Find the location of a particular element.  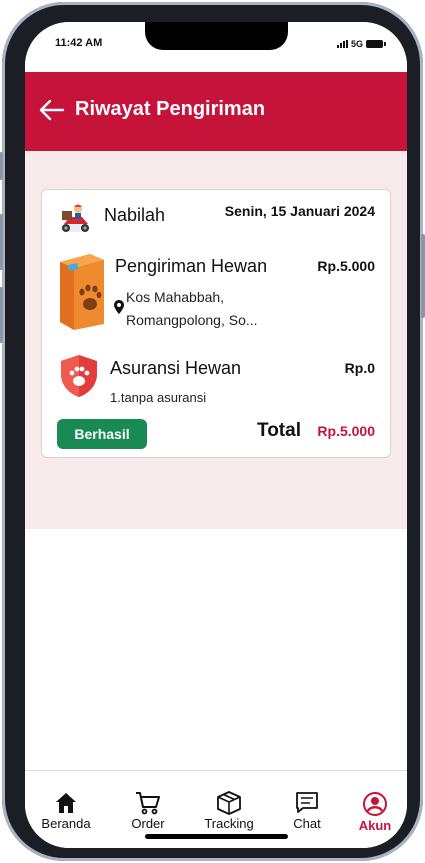

nav-item-chat: Chat is located at coordinates (307, 811).